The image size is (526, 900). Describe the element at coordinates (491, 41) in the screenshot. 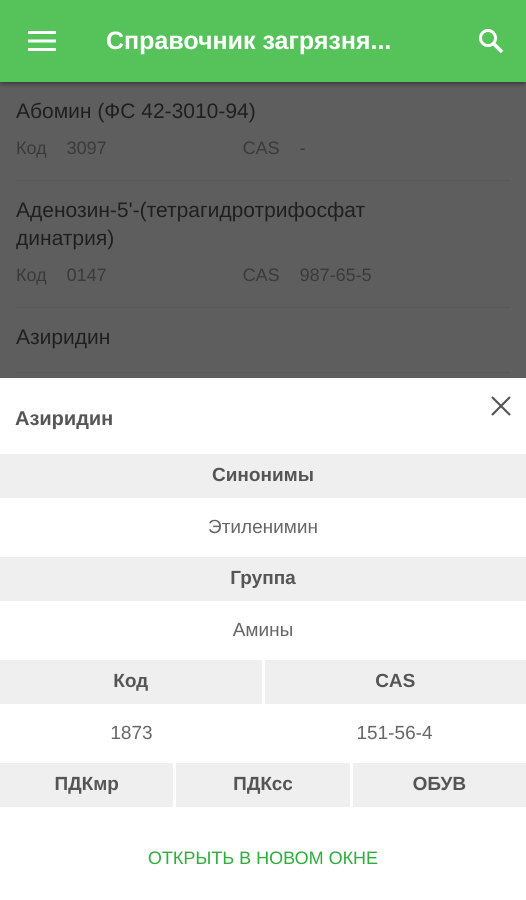

I see `search-icon` at that location.